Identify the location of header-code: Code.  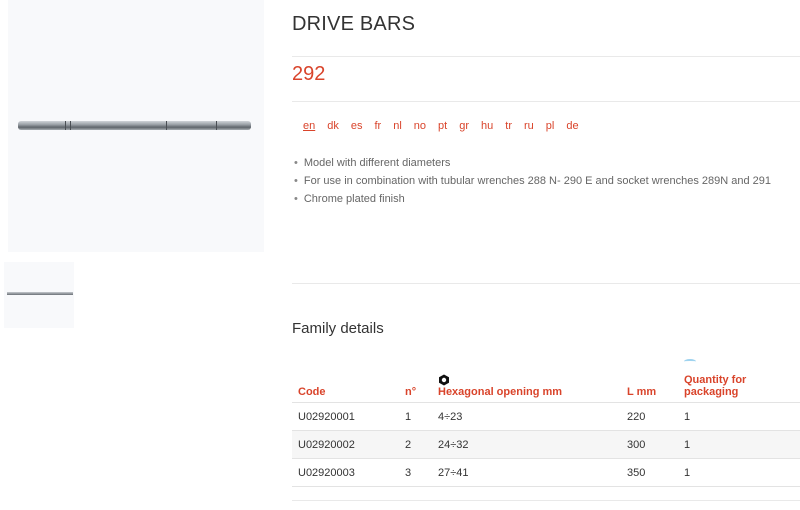
(345, 379).